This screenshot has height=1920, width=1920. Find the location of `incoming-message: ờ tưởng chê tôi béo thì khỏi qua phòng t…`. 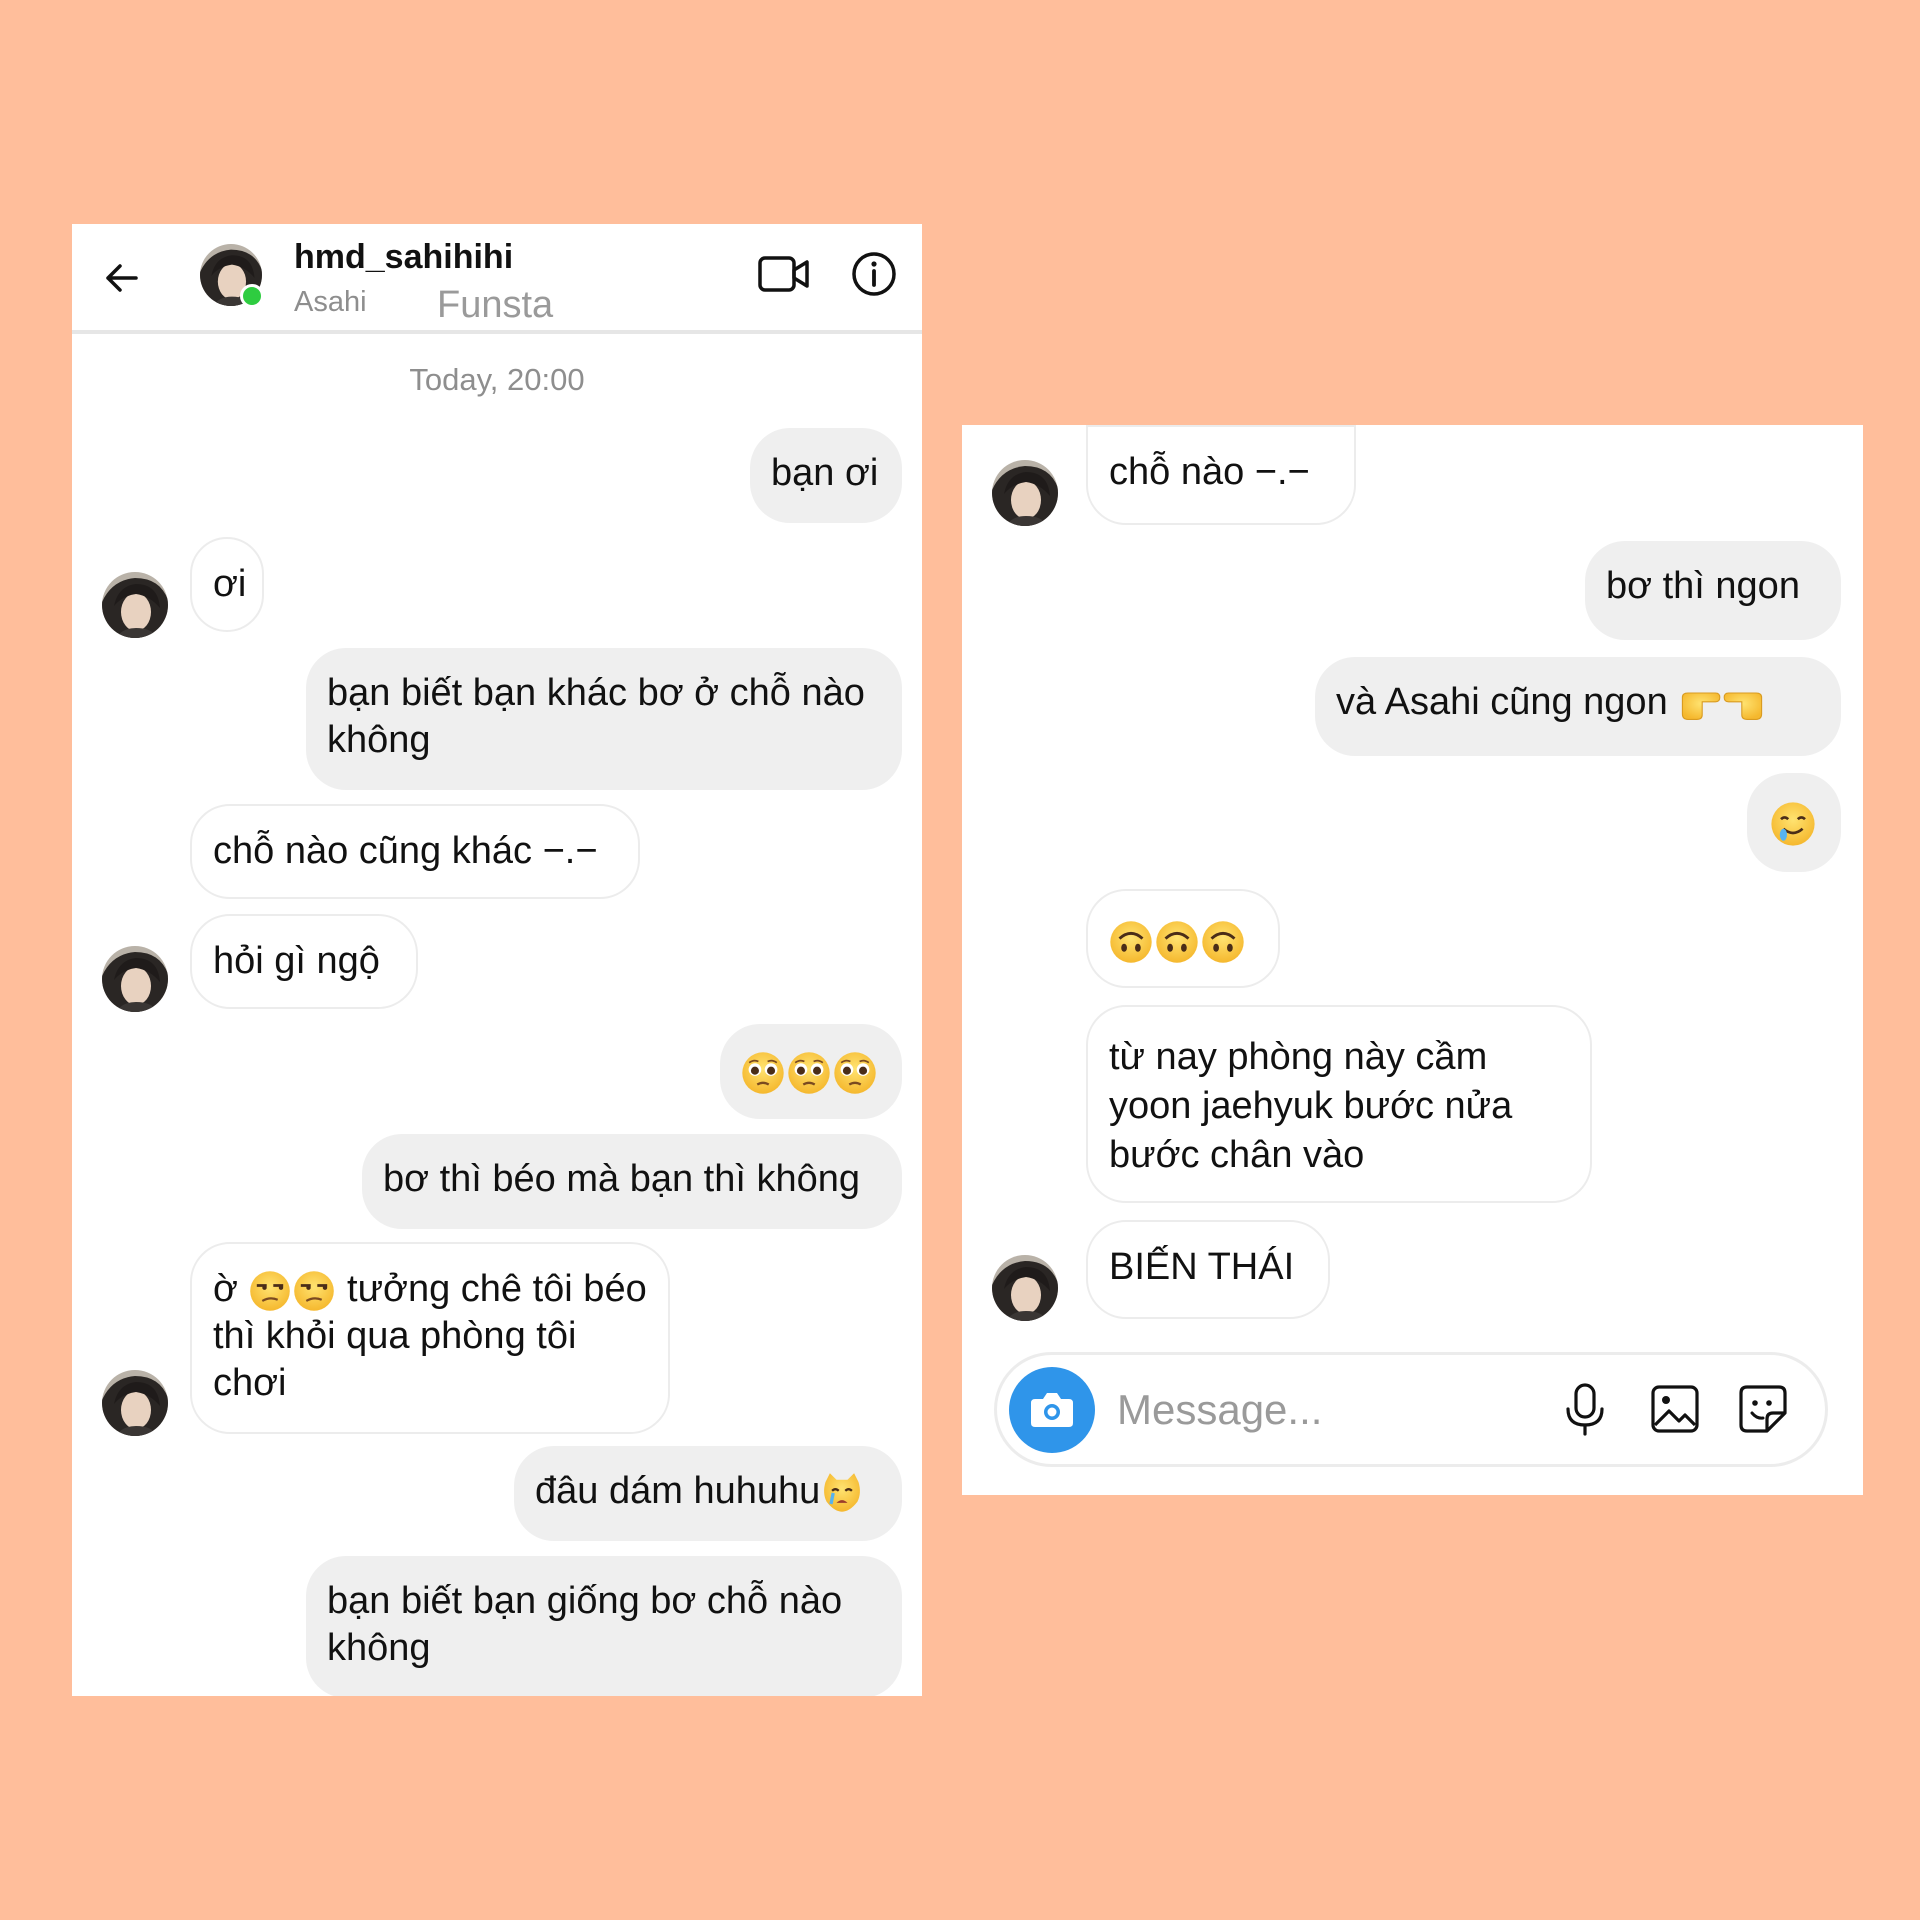

incoming-message: ờ tưởng chê tôi béo thì khỏi qua phòng t… is located at coordinates (430, 1338).